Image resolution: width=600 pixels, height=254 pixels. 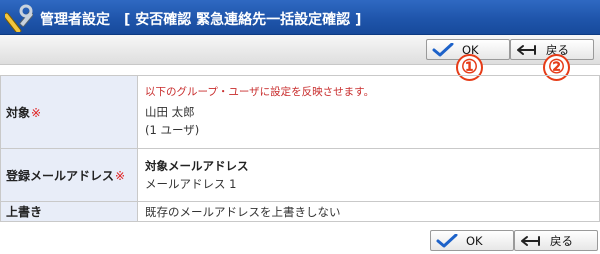 I want to click on title-bar: 管理者設定 [ 安否確認 緊急連絡先一括設定確認 ], so click(x=300, y=17).